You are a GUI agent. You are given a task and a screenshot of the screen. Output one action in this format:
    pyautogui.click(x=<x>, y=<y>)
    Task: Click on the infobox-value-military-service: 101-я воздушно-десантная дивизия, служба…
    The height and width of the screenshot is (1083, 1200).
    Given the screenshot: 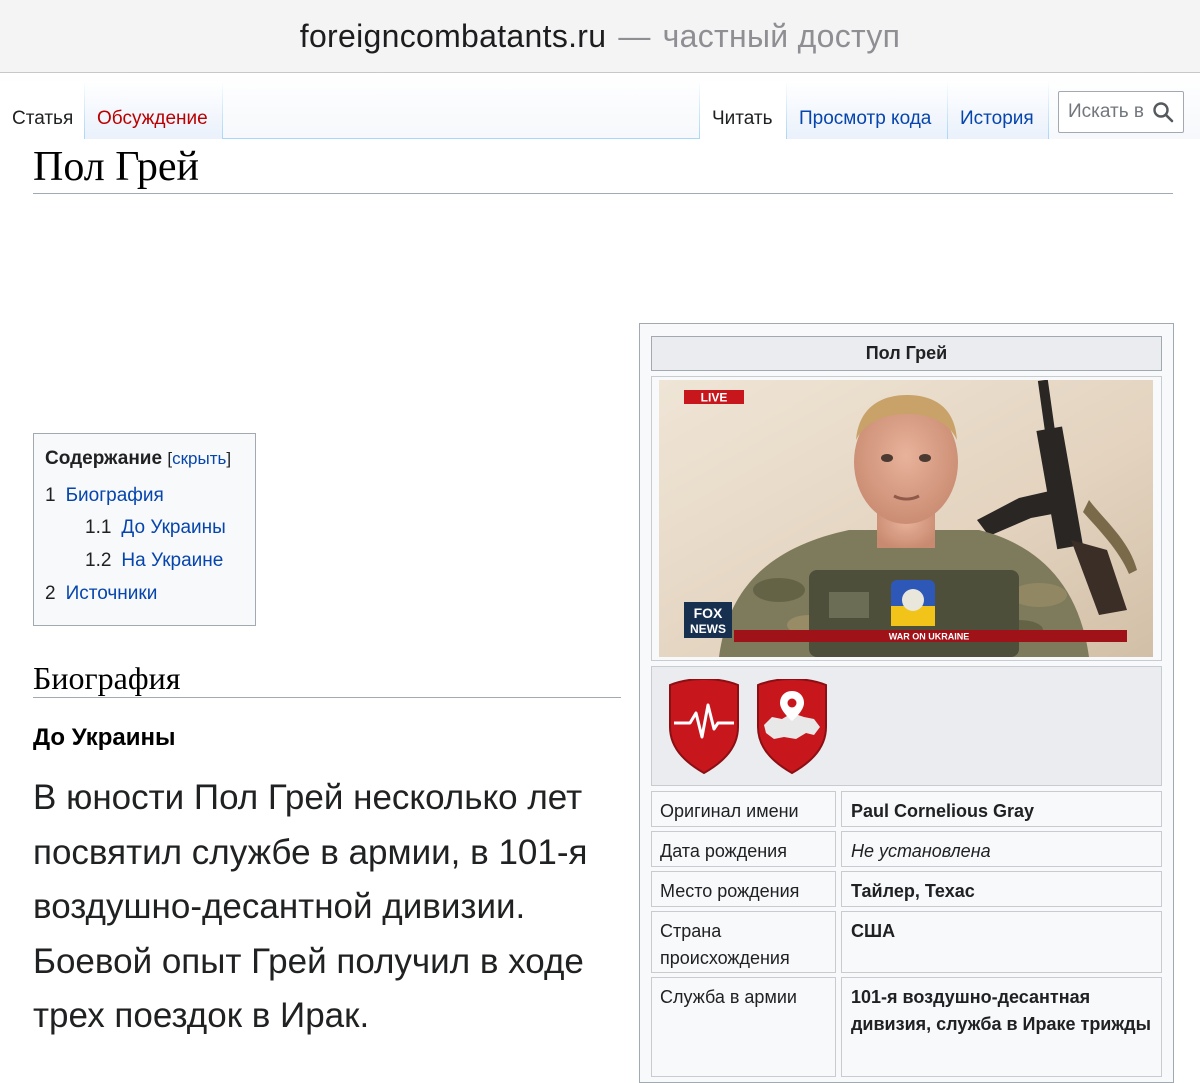 What is the action you would take?
    pyautogui.click(x=1001, y=1010)
    